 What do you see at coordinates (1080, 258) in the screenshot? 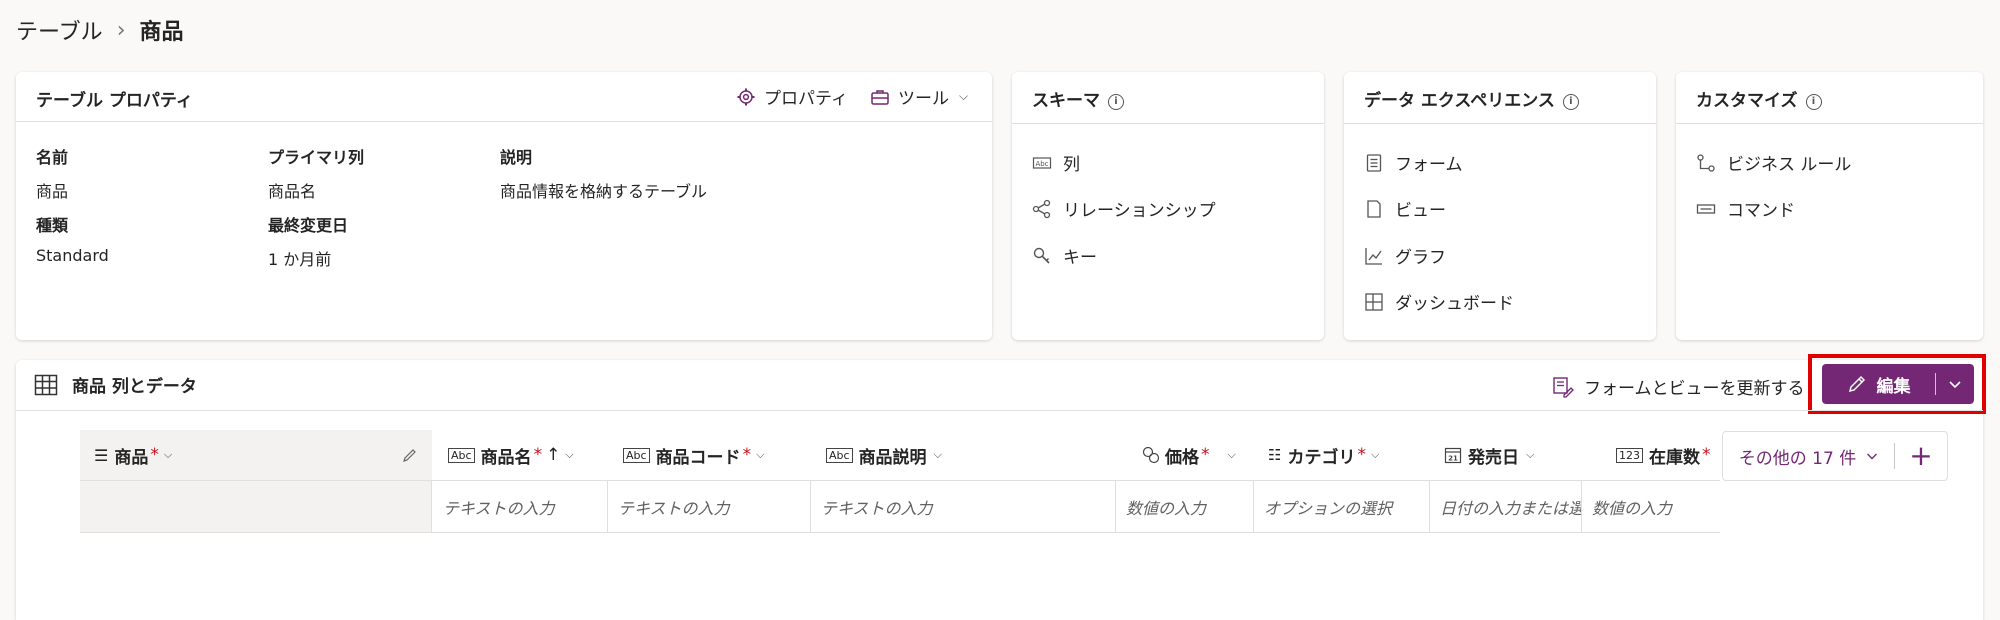
I see `schema-item-label: キー` at bounding box center [1080, 258].